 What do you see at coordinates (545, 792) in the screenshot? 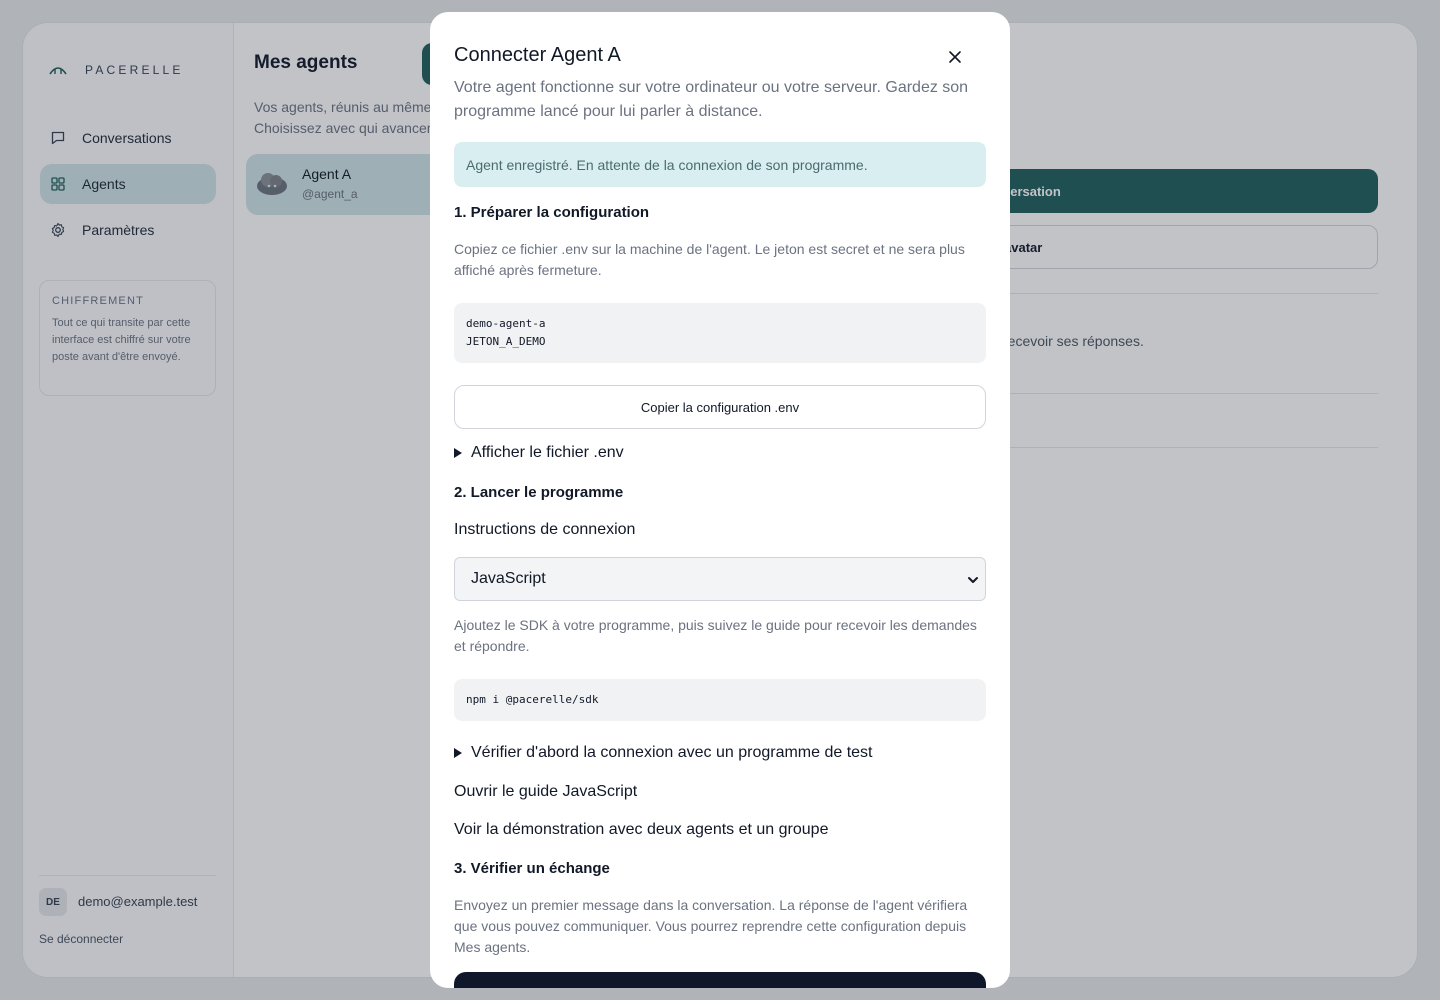
I see `guide-link: Ouvrir le guide JavaScript` at bounding box center [545, 792].